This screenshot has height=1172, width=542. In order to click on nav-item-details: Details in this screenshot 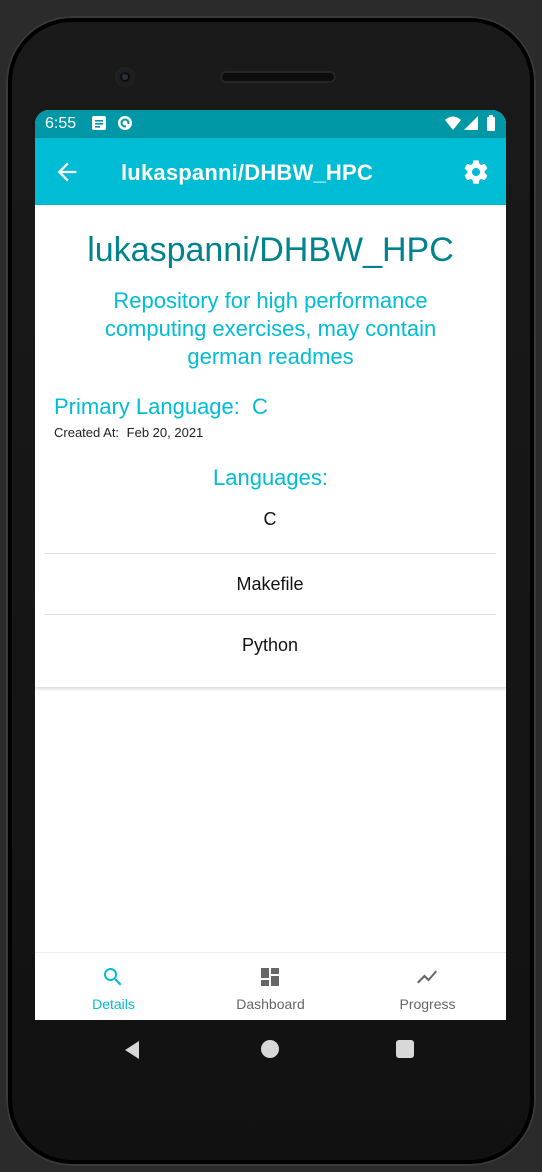, I will do `click(113, 986)`.